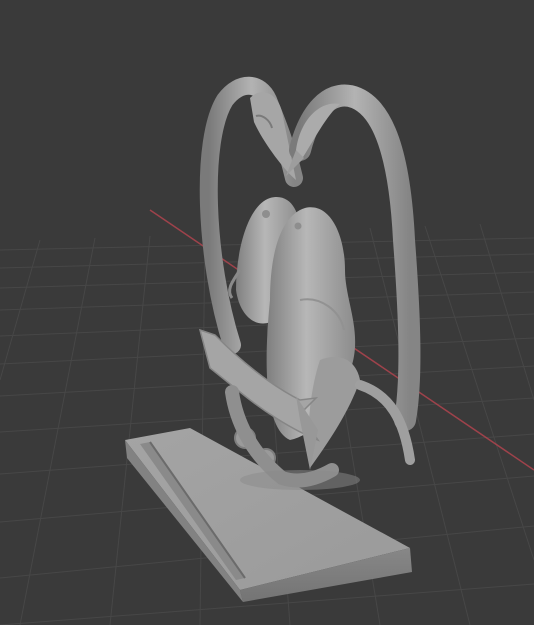 The width and height of the screenshot is (534, 625). Describe the element at coordinates (300, 480) in the screenshot. I see `model-contact-shadow` at that location.